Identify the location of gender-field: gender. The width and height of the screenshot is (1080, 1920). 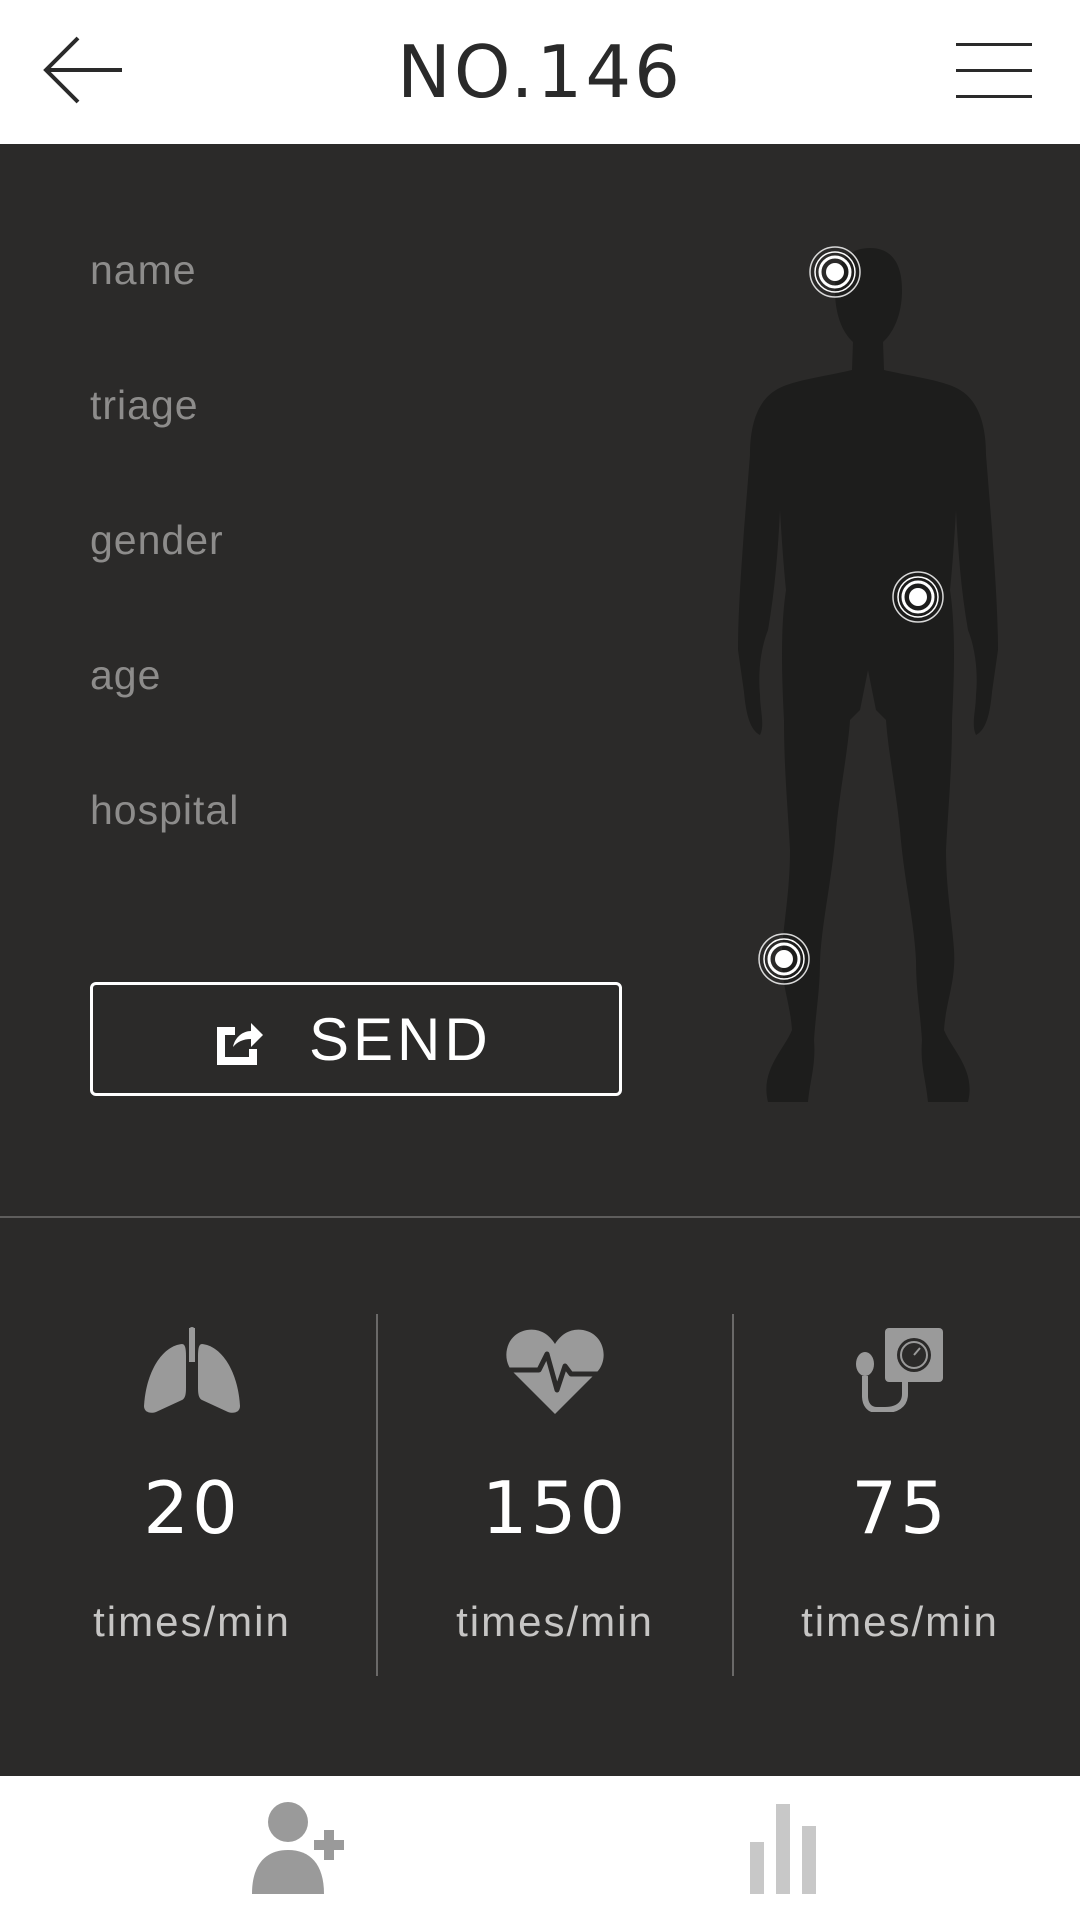
(157, 540).